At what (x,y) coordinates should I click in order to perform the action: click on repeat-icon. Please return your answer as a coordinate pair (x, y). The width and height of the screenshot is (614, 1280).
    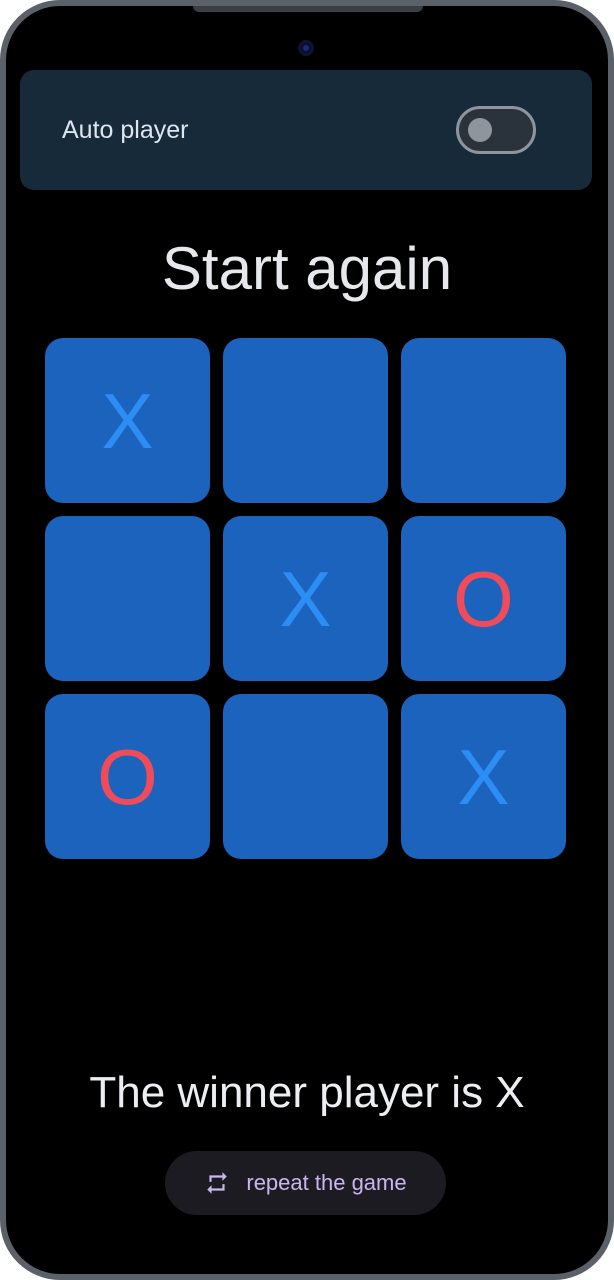
    Looking at the image, I should click on (217, 1183).